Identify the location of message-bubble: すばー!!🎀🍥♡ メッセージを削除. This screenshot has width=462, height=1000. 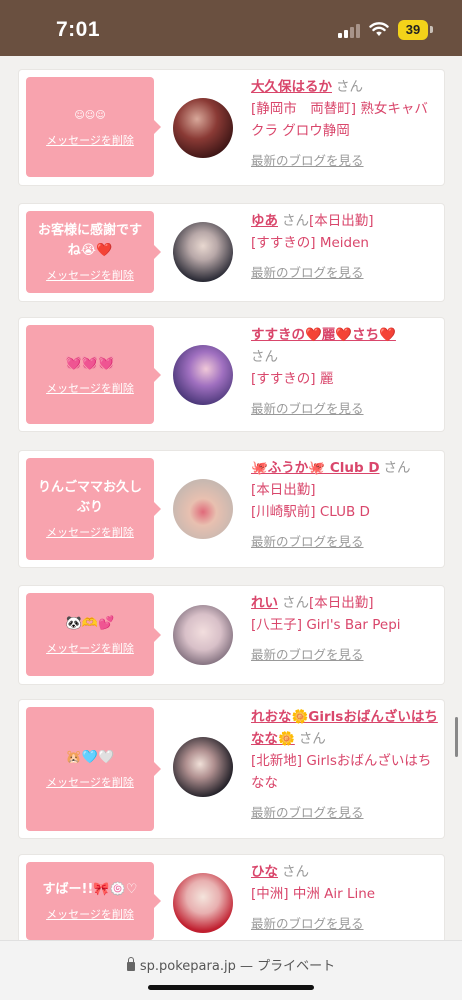
(93, 901).